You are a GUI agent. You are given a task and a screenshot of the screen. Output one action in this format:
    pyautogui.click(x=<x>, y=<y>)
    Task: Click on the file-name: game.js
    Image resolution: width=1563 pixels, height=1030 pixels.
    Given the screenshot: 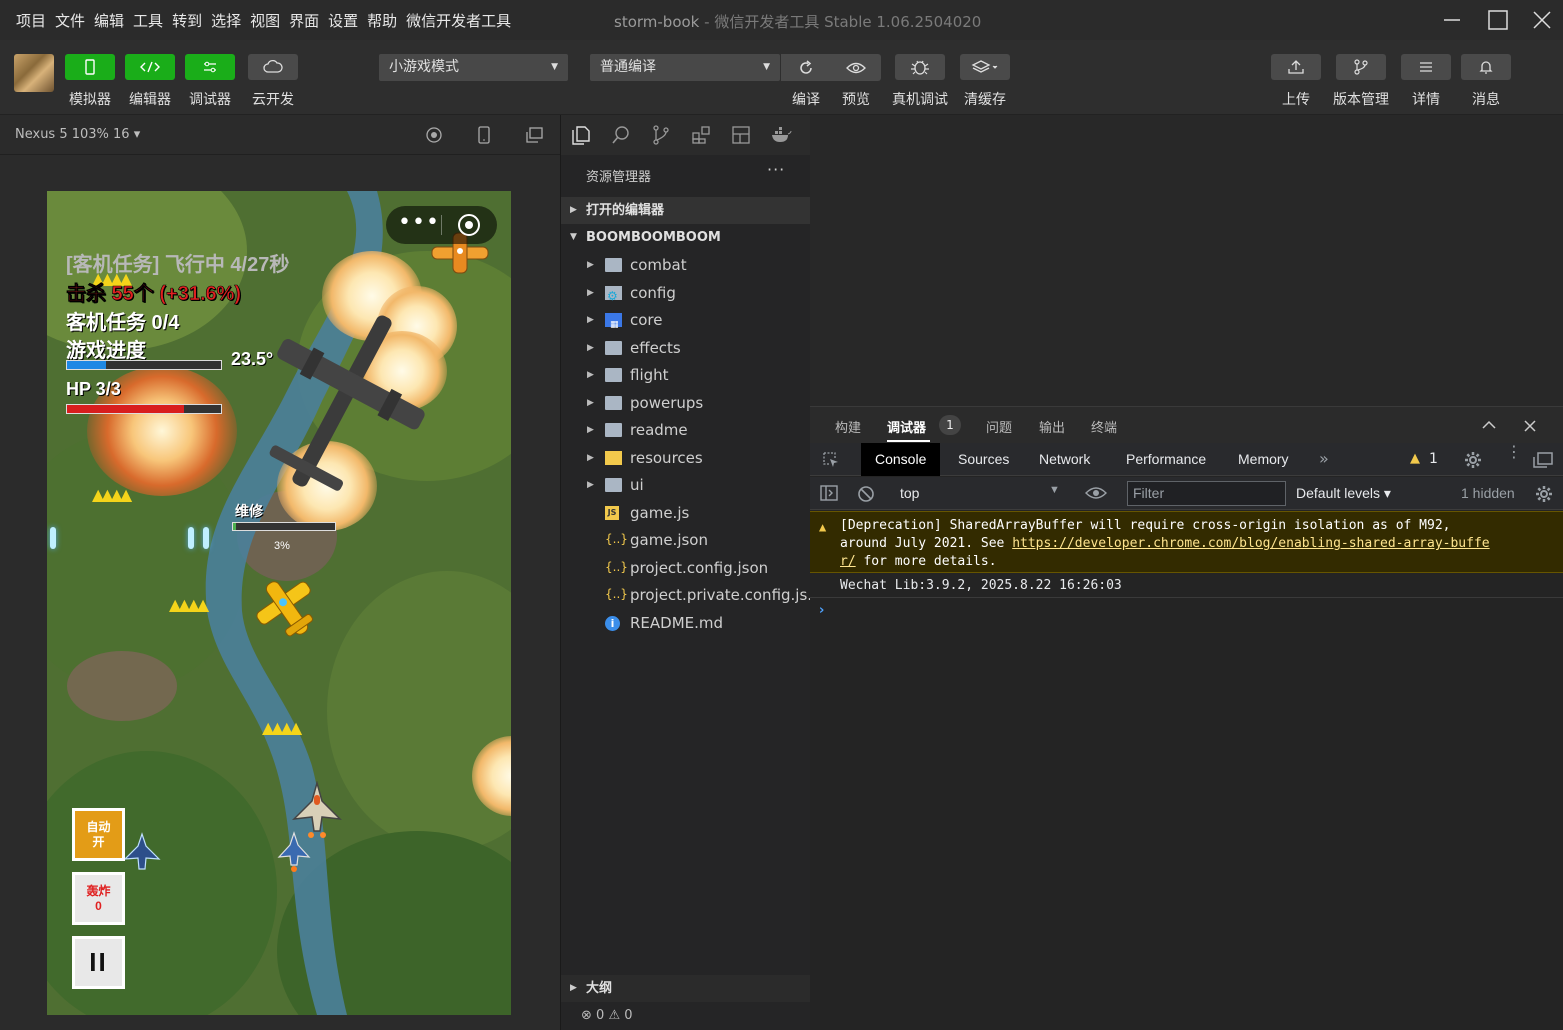 What is the action you would take?
    pyautogui.click(x=660, y=512)
    